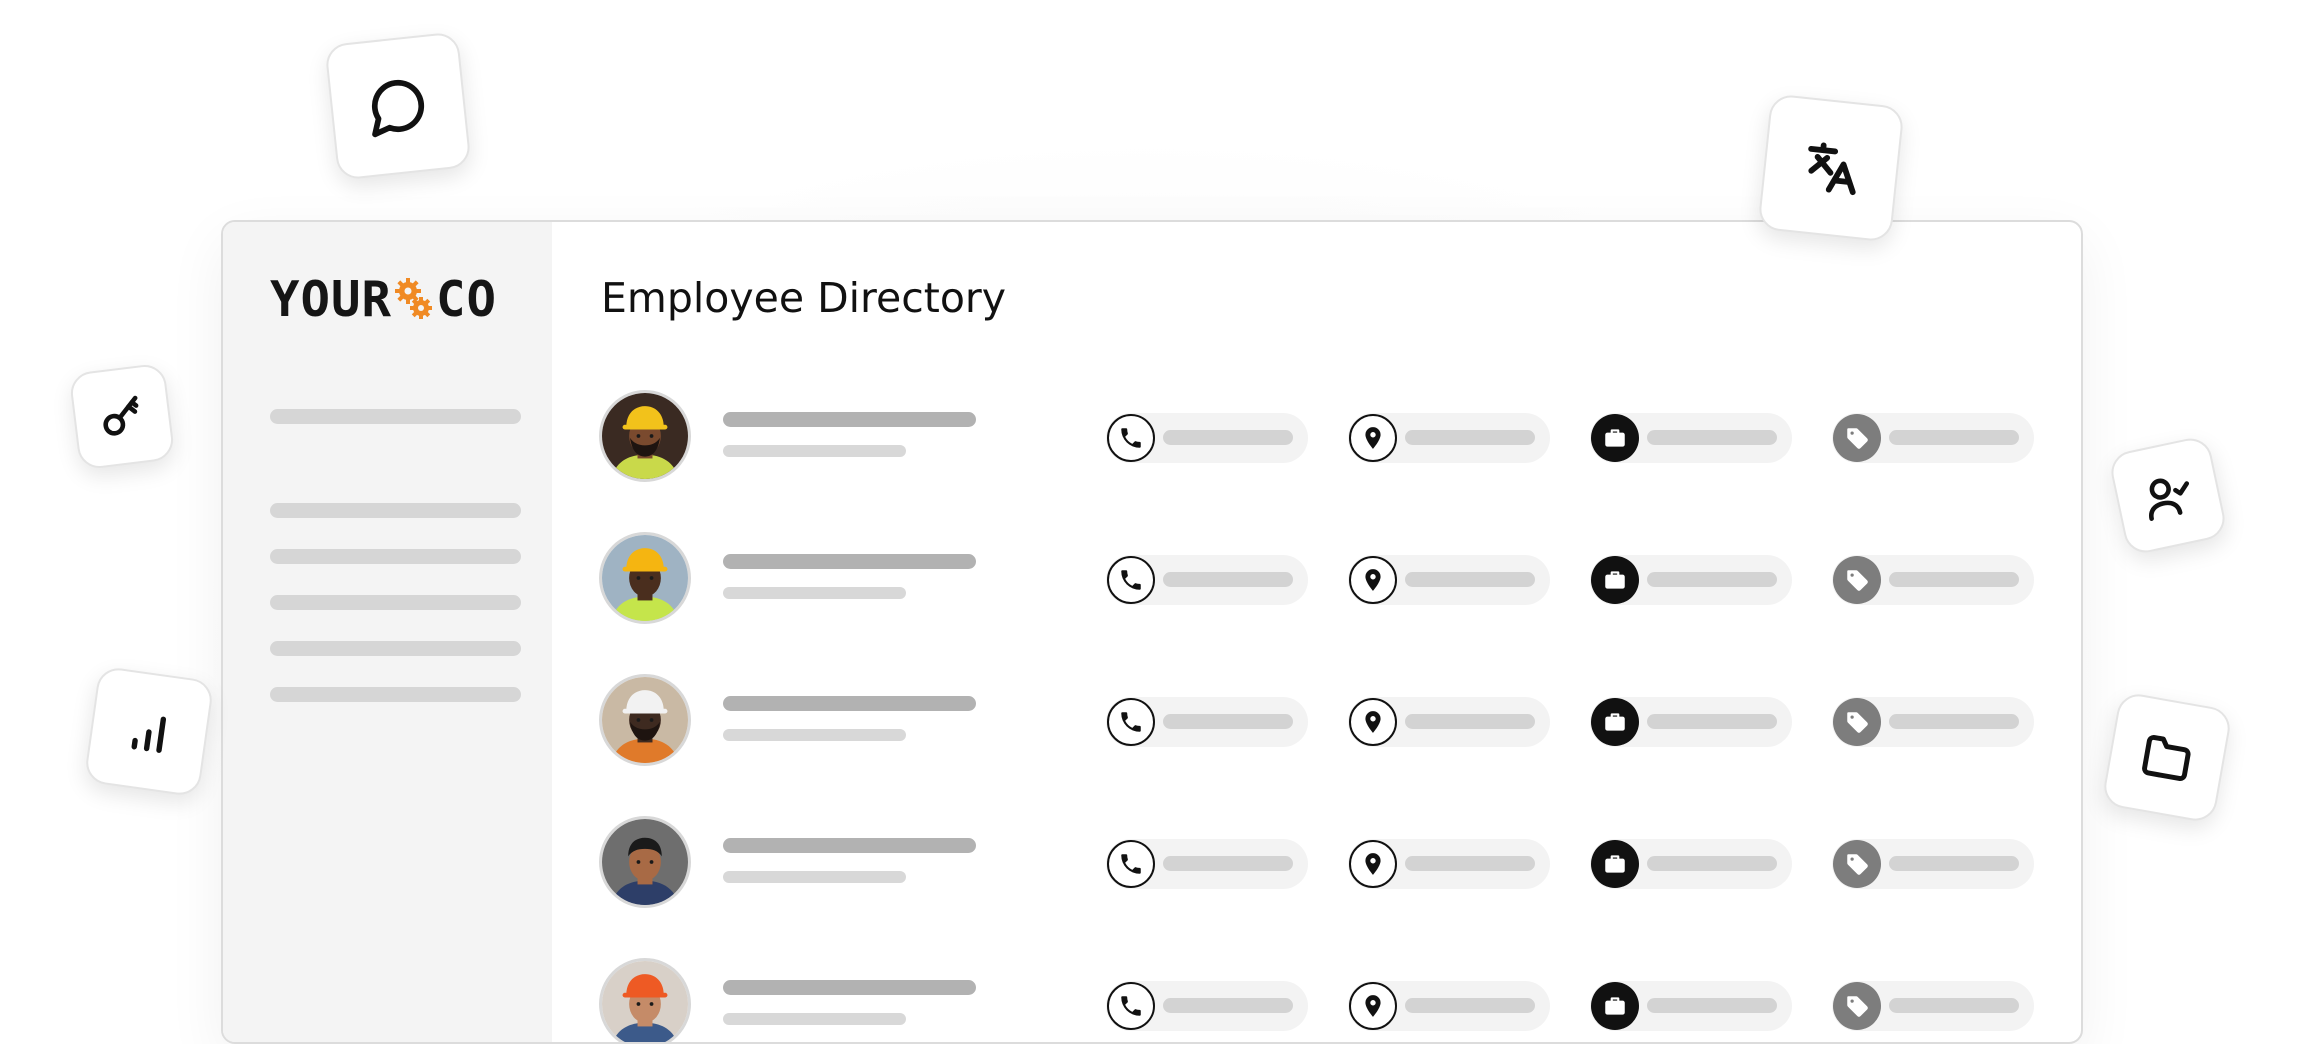 This screenshot has width=2304, height=1044. I want to click on sidebar: YOUR CO, so click(387, 632).